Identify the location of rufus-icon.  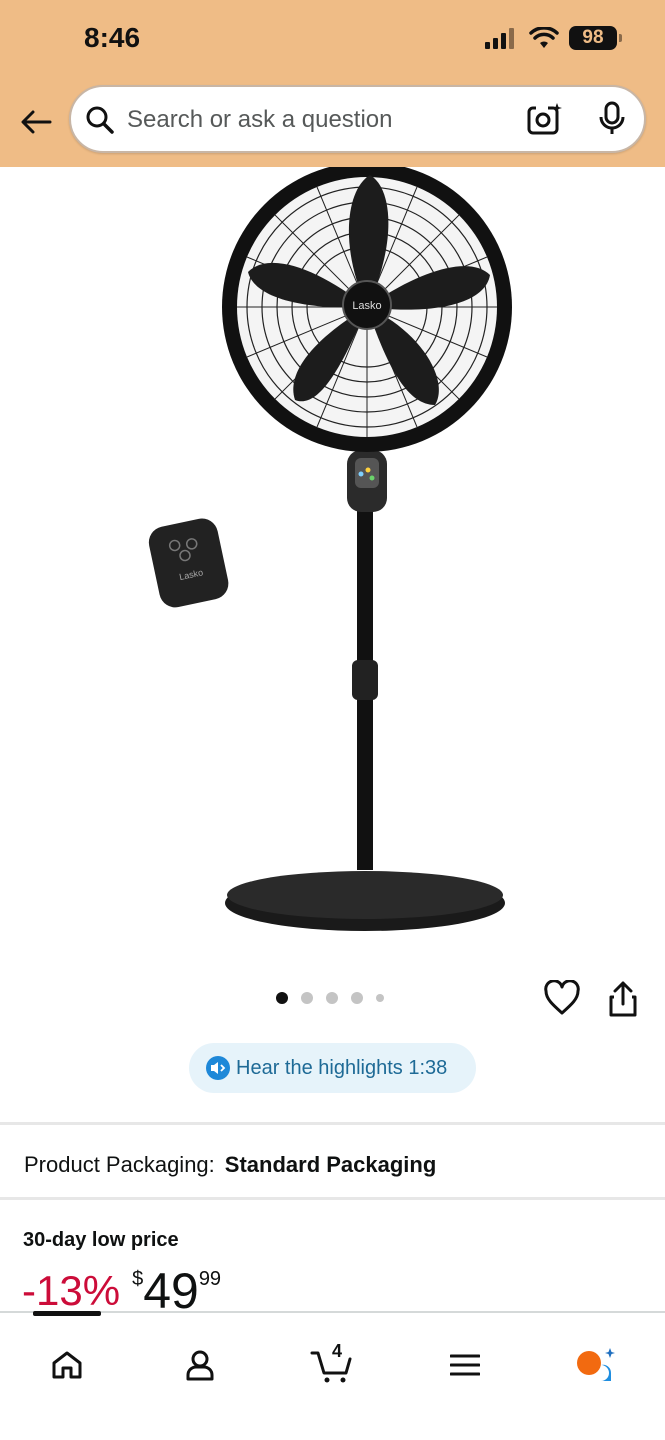
(596, 1364).